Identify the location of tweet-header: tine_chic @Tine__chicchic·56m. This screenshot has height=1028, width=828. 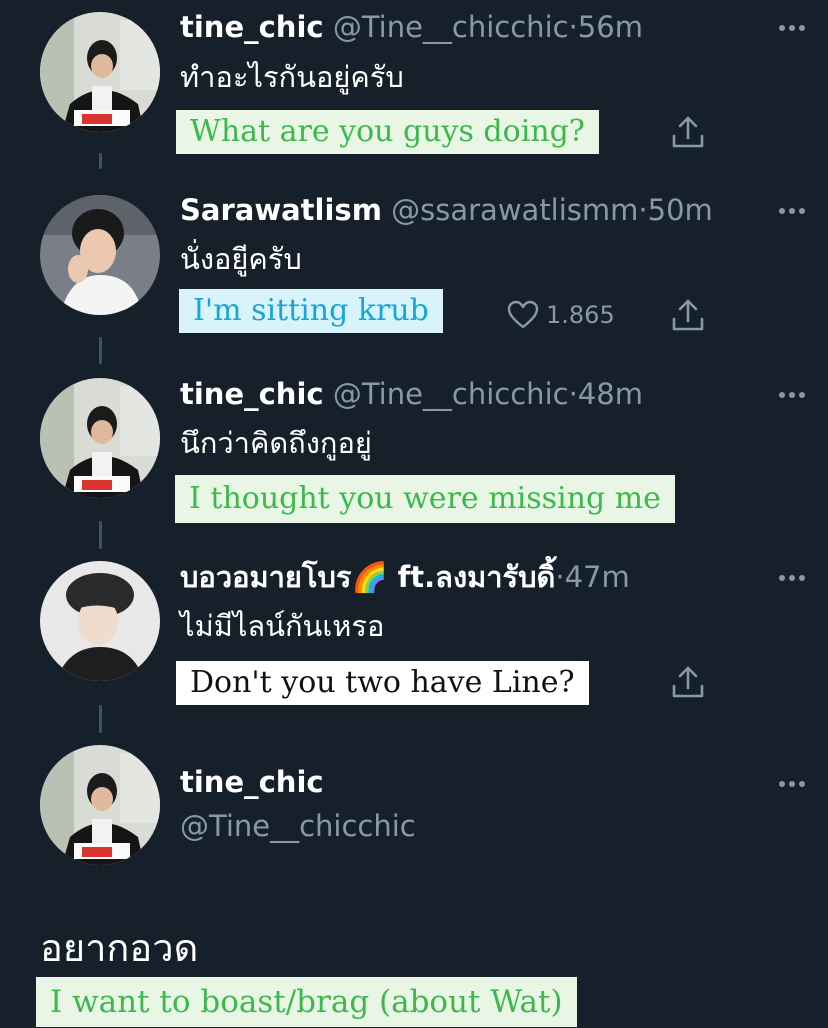
(411, 27).